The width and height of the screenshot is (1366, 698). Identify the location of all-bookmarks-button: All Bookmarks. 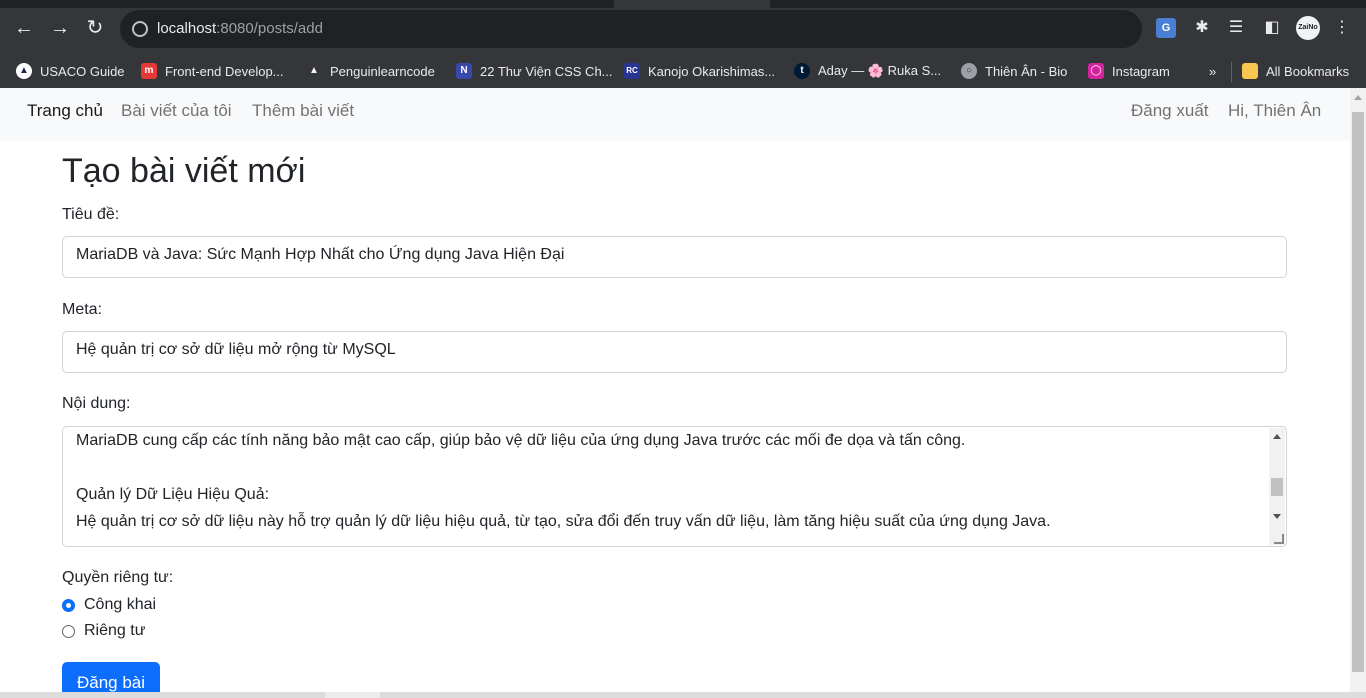
(1295, 71).